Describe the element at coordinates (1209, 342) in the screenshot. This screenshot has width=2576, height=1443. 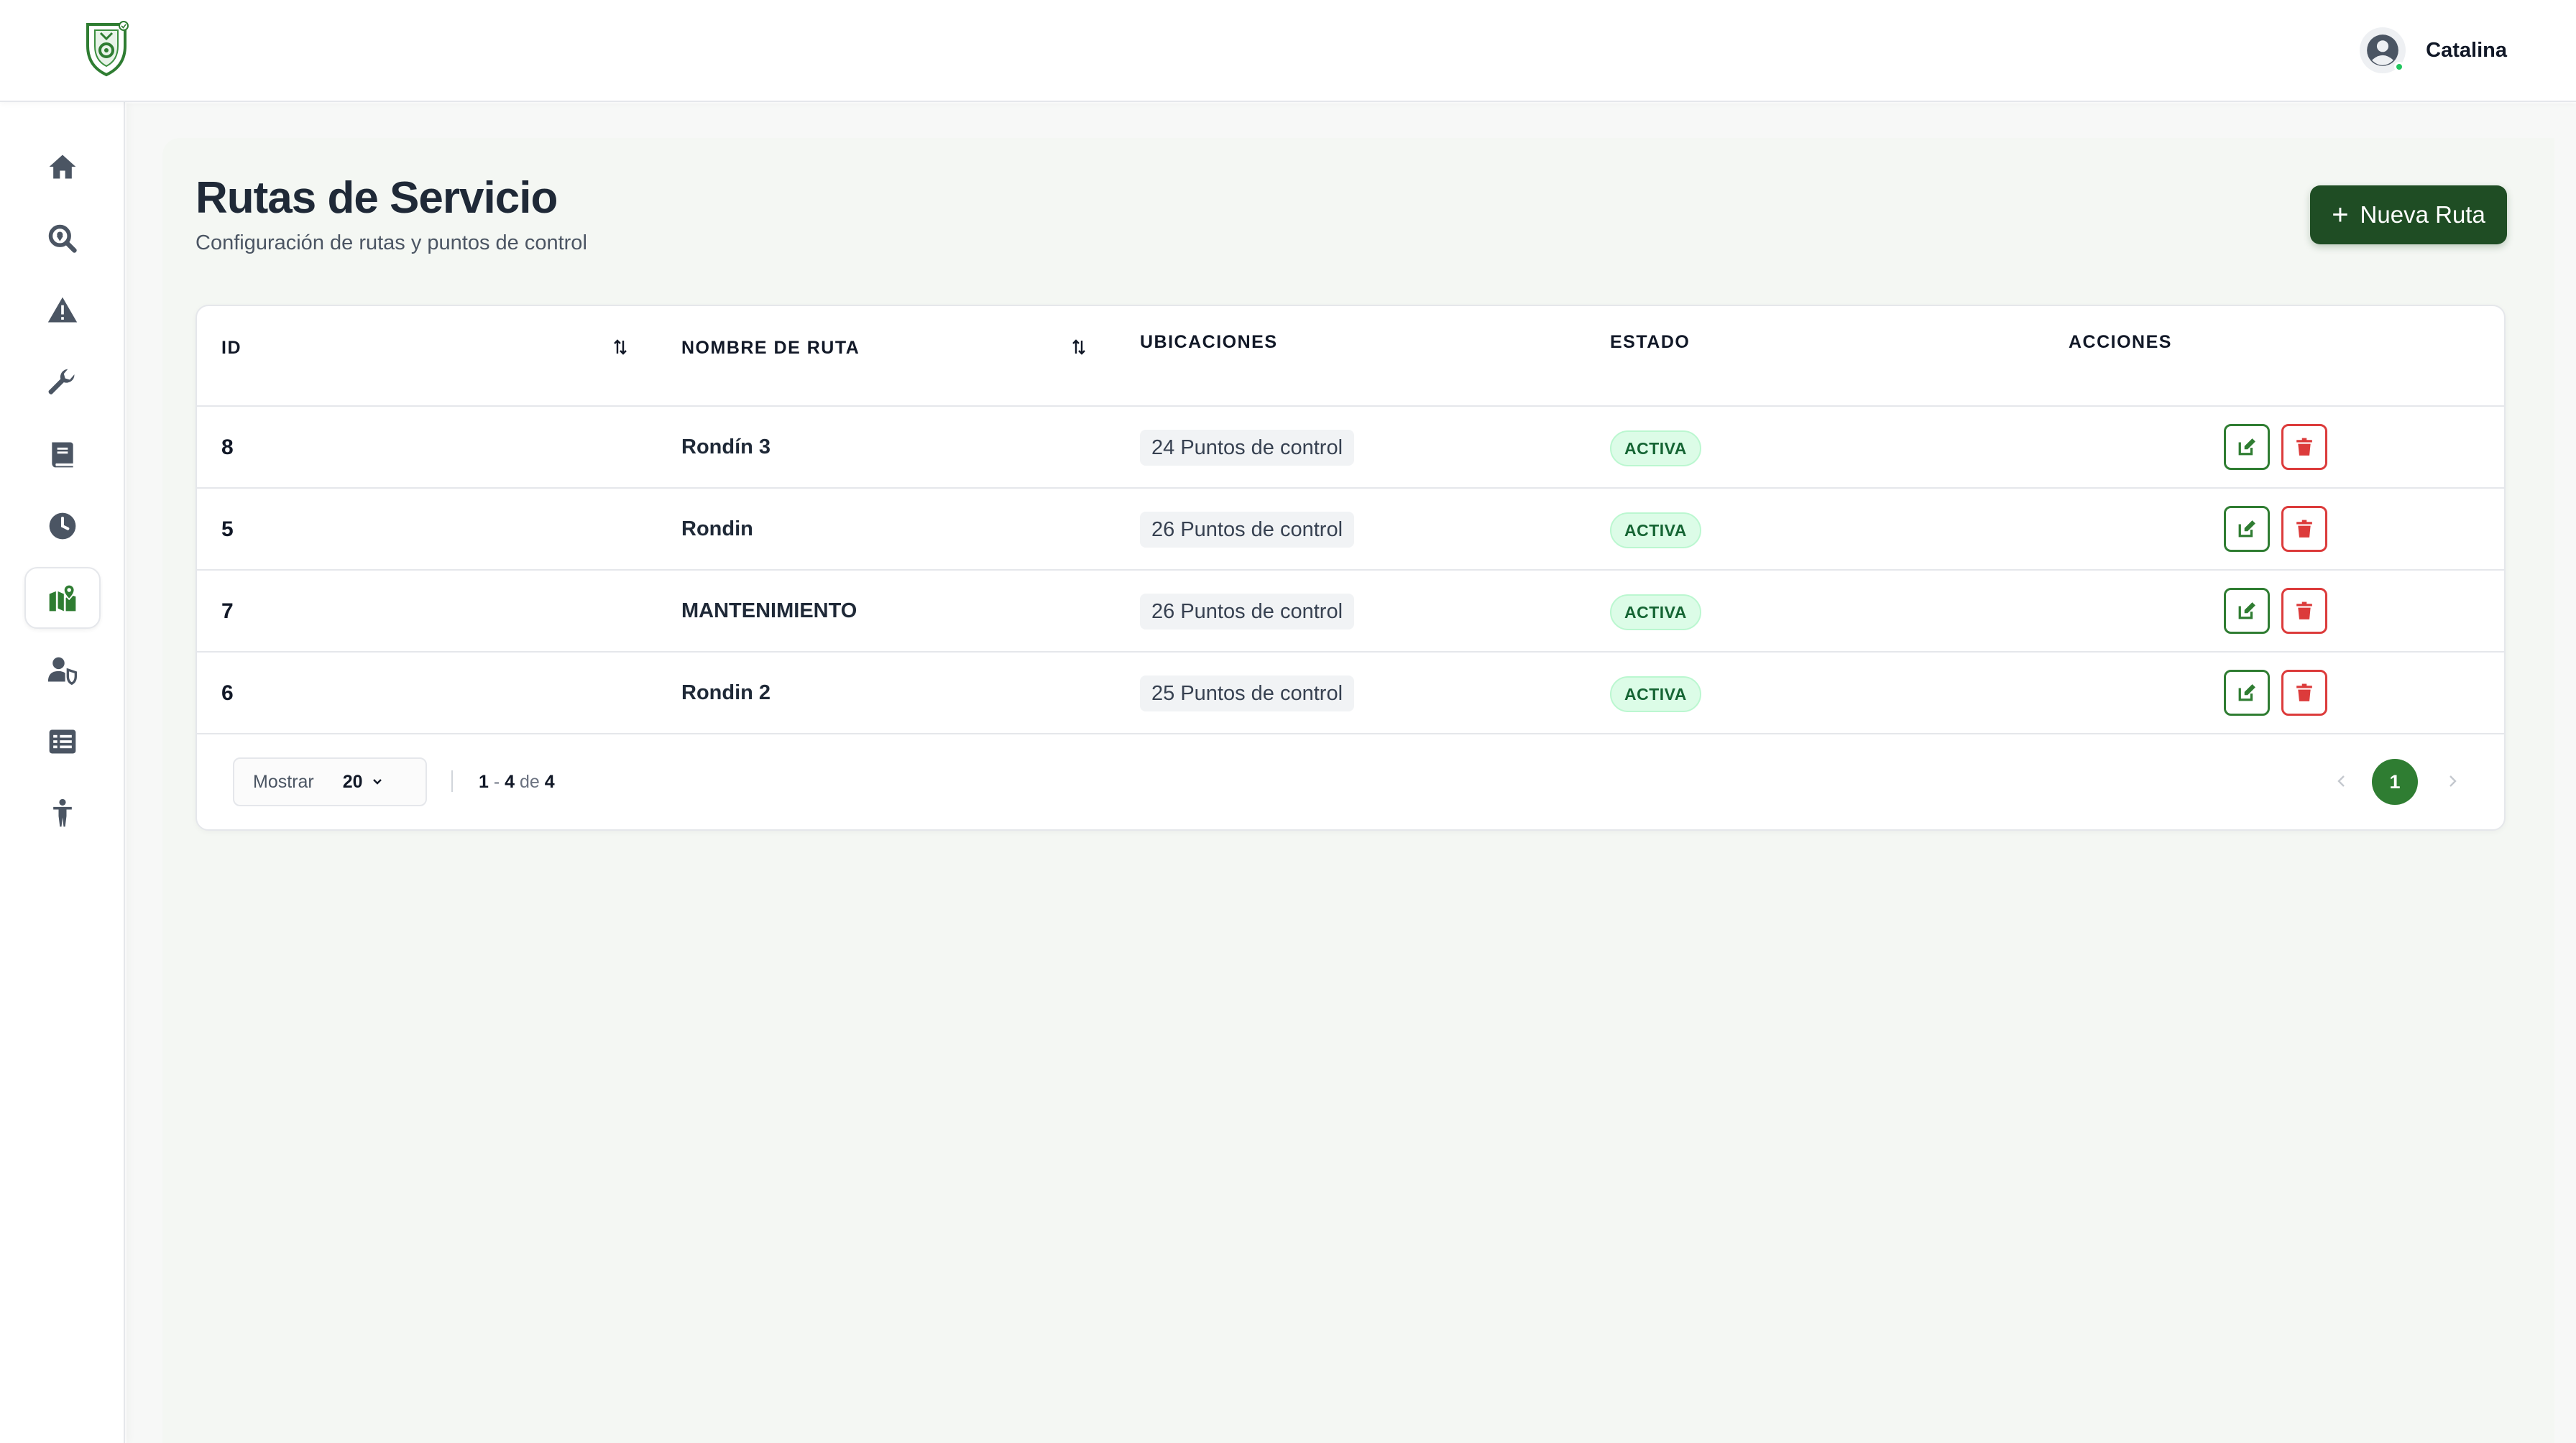
I see `column-header-locations: UBICACIONES` at that location.